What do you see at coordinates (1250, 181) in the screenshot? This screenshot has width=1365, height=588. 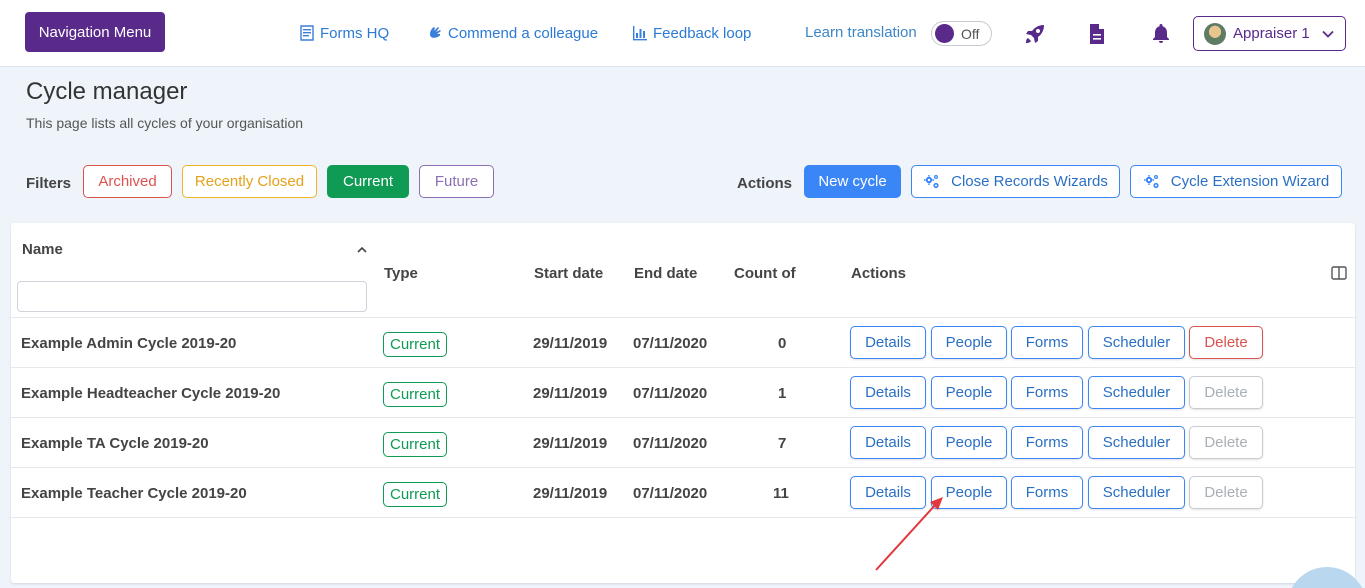 I see `cycle-extension-wizard-label: Cycle Extension Wizard` at bounding box center [1250, 181].